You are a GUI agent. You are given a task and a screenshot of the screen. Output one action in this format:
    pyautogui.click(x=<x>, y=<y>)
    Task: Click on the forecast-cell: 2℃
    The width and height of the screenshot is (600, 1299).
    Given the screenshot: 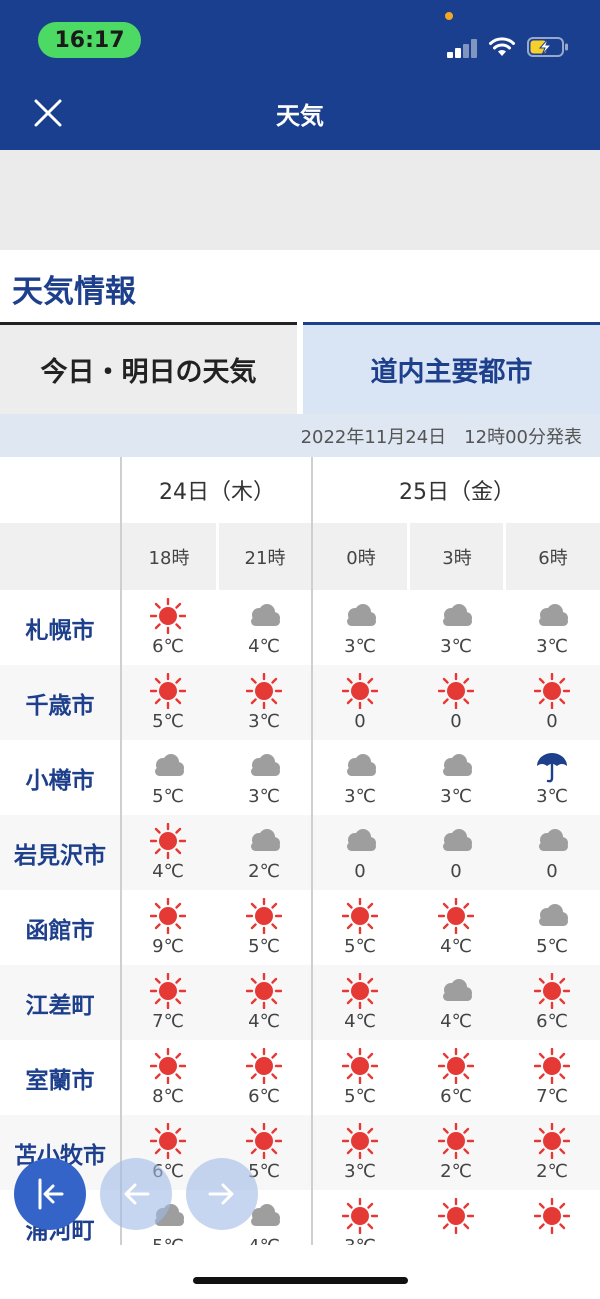 What is the action you would take?
    pyautogui.click(x=264, y=852)
    